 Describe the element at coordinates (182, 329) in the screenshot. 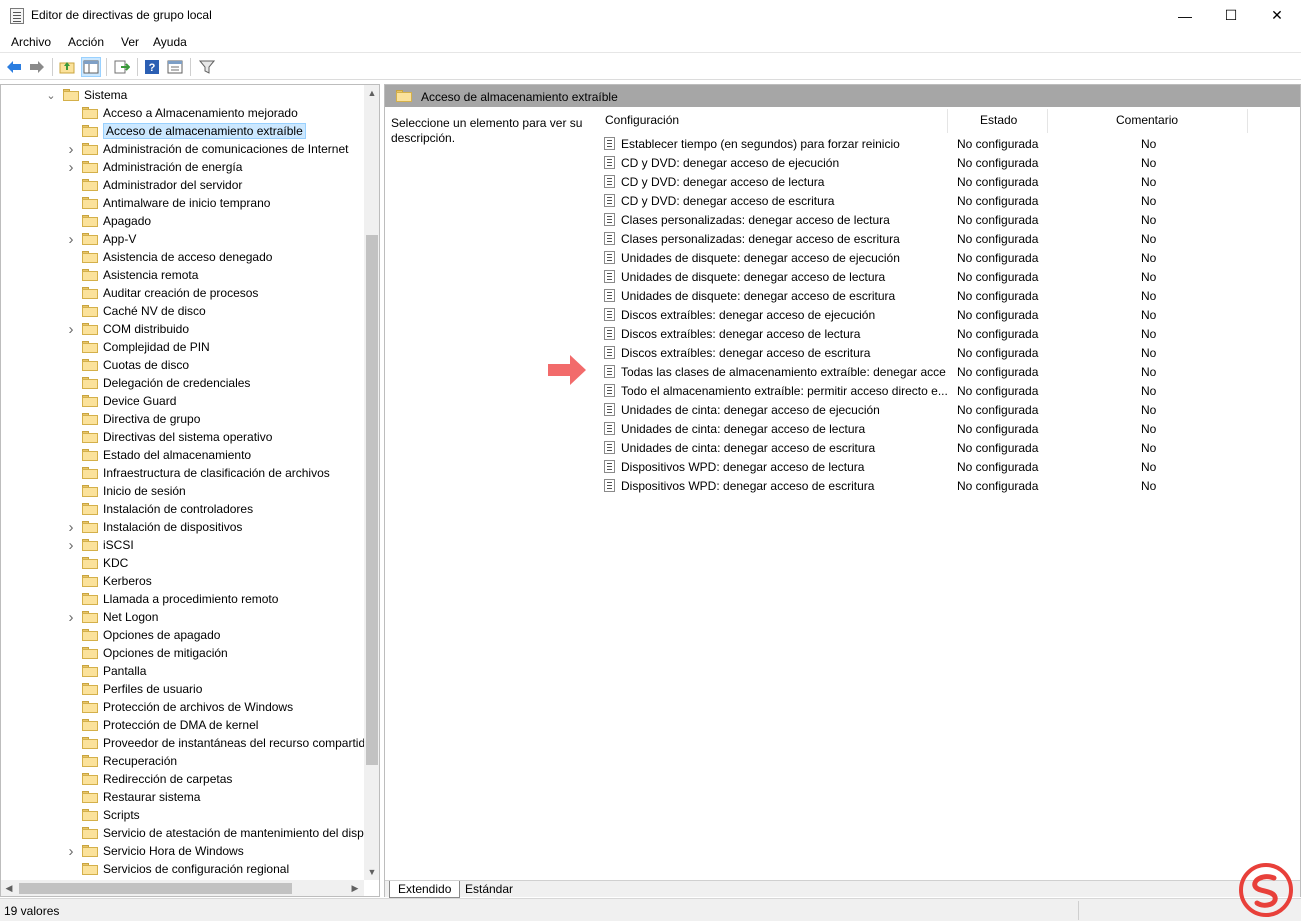

I see `tree-item: › COM distribuido` at that location.